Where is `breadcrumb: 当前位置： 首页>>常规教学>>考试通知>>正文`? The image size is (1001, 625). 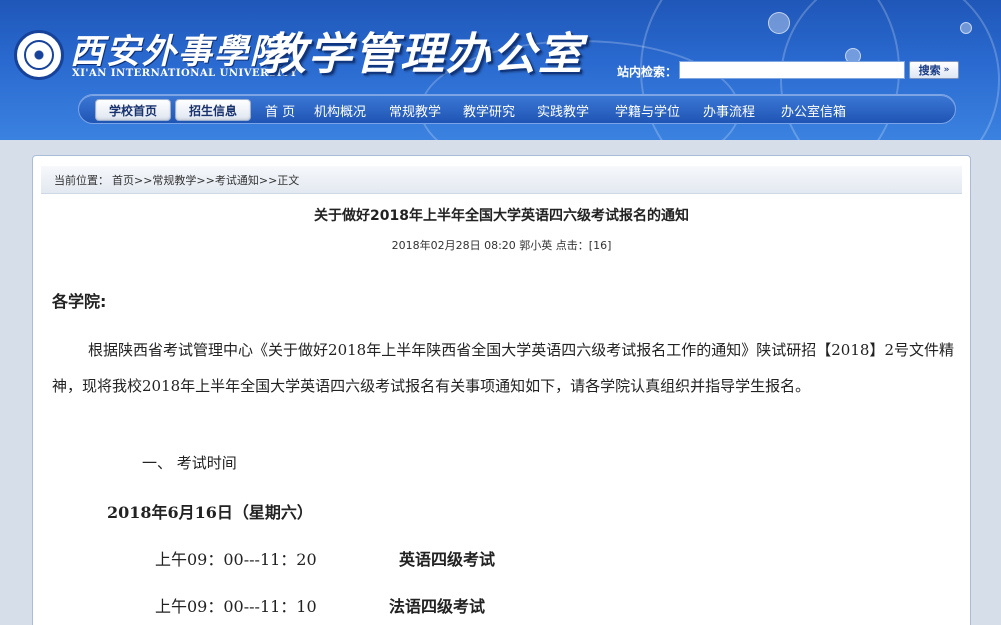
breadcrumb: 当前位置： 首页>>常规教学>>考试通知>>正文 is located at coordinates (501, 180).